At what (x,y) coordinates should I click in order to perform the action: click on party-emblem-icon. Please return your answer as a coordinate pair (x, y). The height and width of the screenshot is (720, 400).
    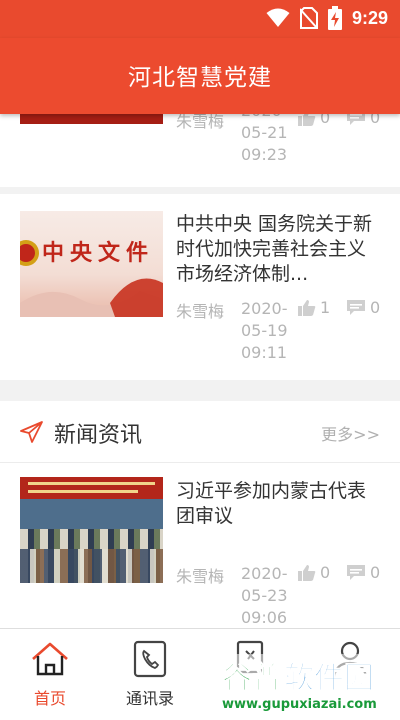
    Looking at the image, I should click on (29, 253).